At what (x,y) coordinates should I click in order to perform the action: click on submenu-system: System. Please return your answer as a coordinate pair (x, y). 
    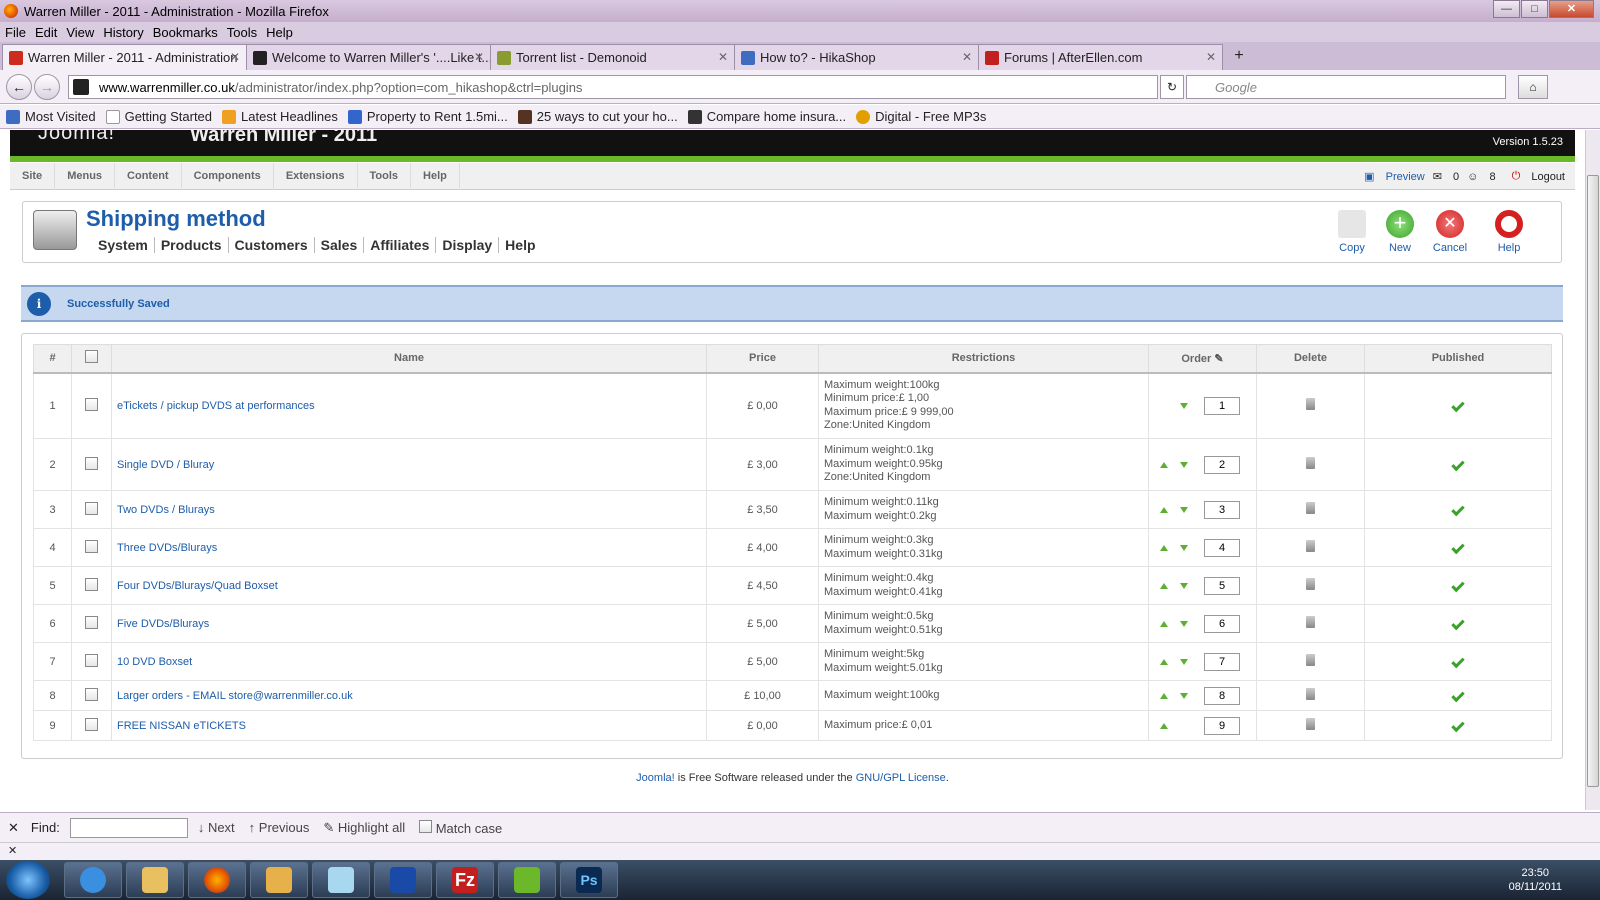
    Looking at the image, I should click on (123, 245).